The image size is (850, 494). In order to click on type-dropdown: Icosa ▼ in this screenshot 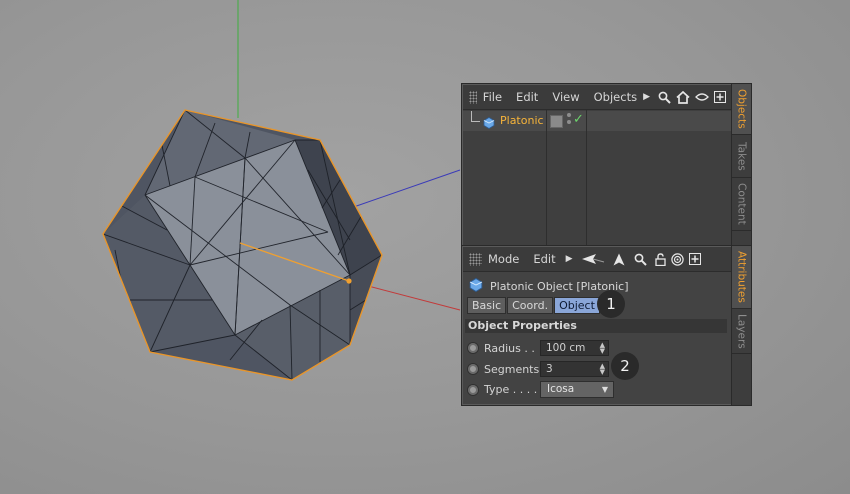, I will do `click(577, 389)`.